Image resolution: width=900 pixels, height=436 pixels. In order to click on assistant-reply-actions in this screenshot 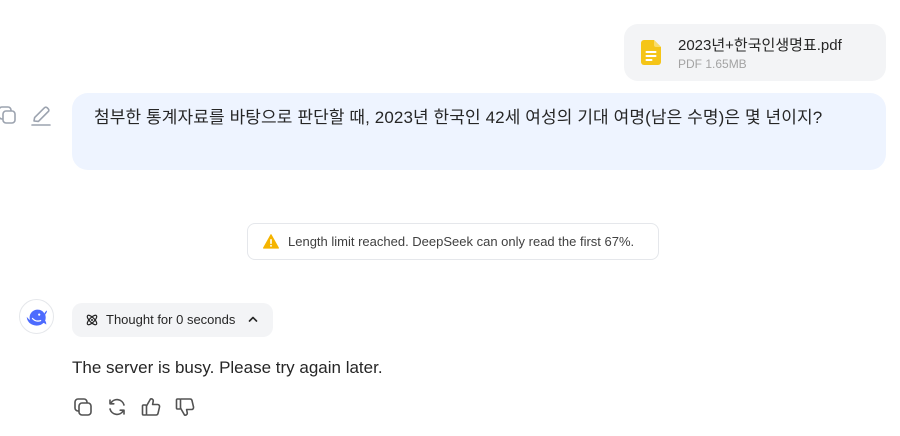, I will do `click(137, 407)`.